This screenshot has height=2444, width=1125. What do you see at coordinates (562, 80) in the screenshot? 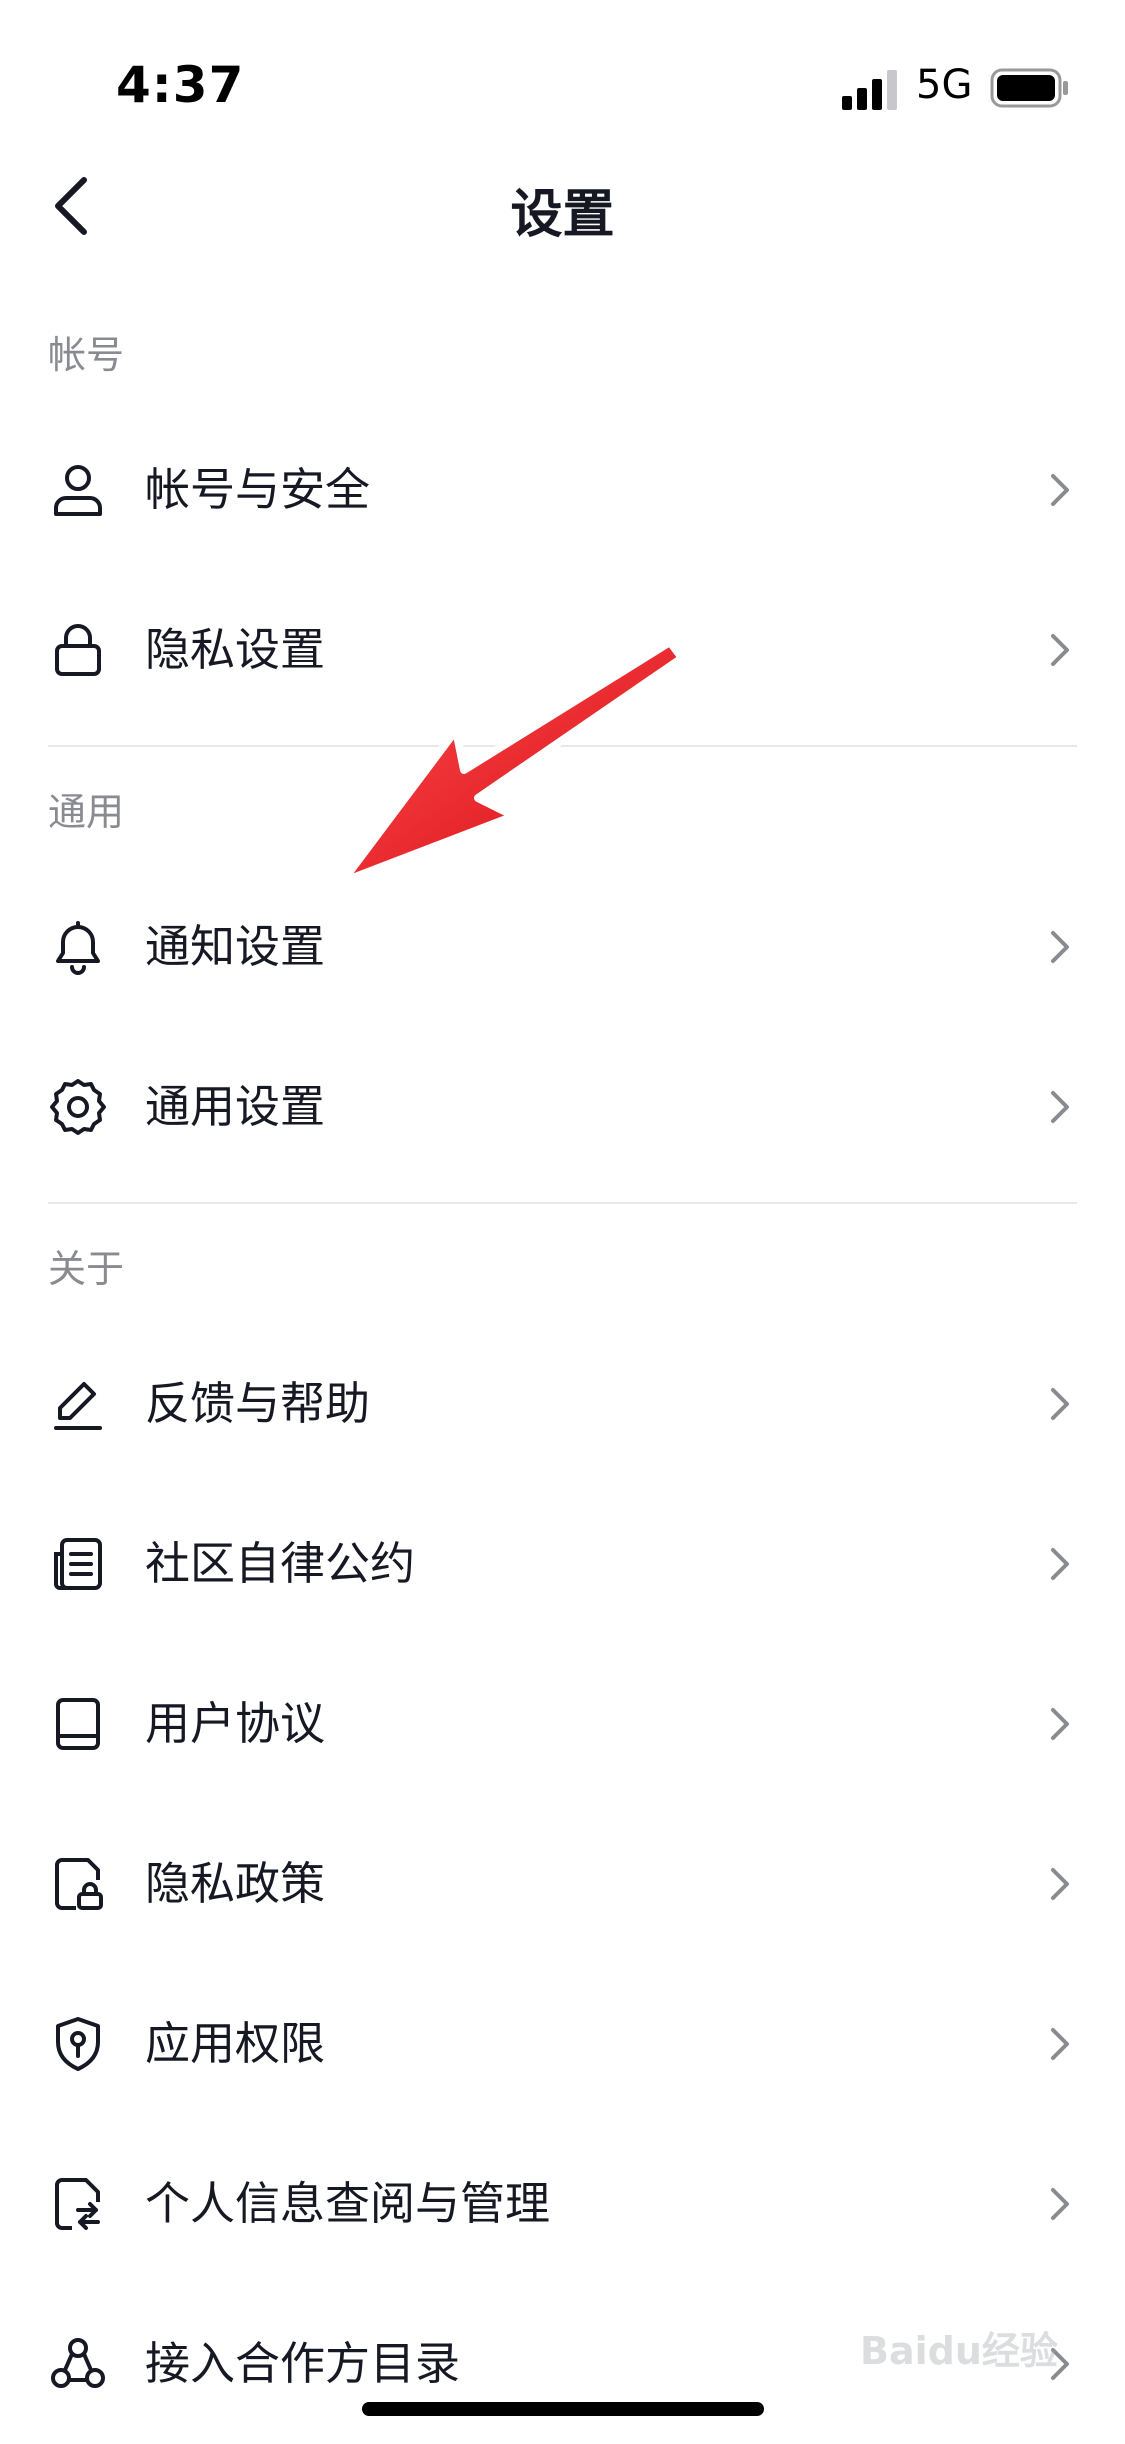
I see `status-bar: 4:37 5G` at bounding box center [562, 80].